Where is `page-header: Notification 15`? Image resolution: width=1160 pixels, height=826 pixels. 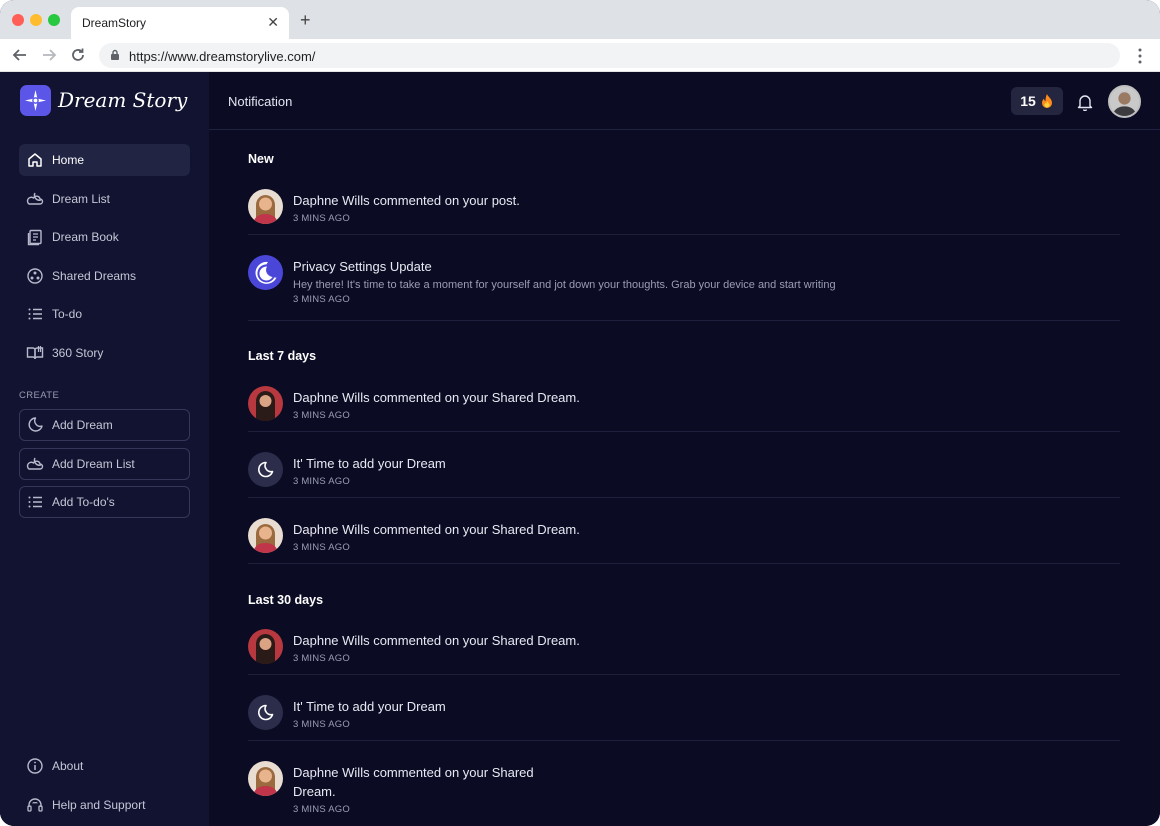
page-header: Notification 15 is located at coordinates (684, 101).